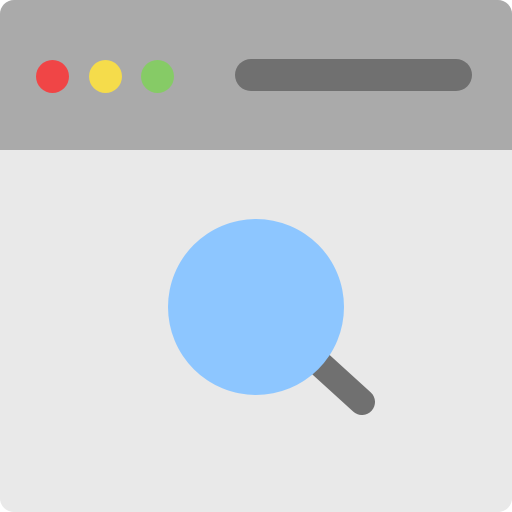  I want to click on magnifying-glass-lens, so click(256, 307).